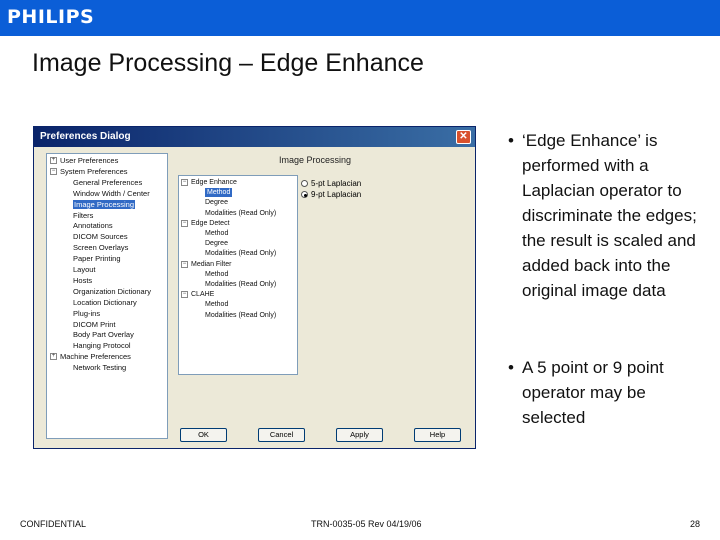 The height and width of the screenshot is (540, 720). I want to click on tree-item: Plug-ins, so click(86, 313).